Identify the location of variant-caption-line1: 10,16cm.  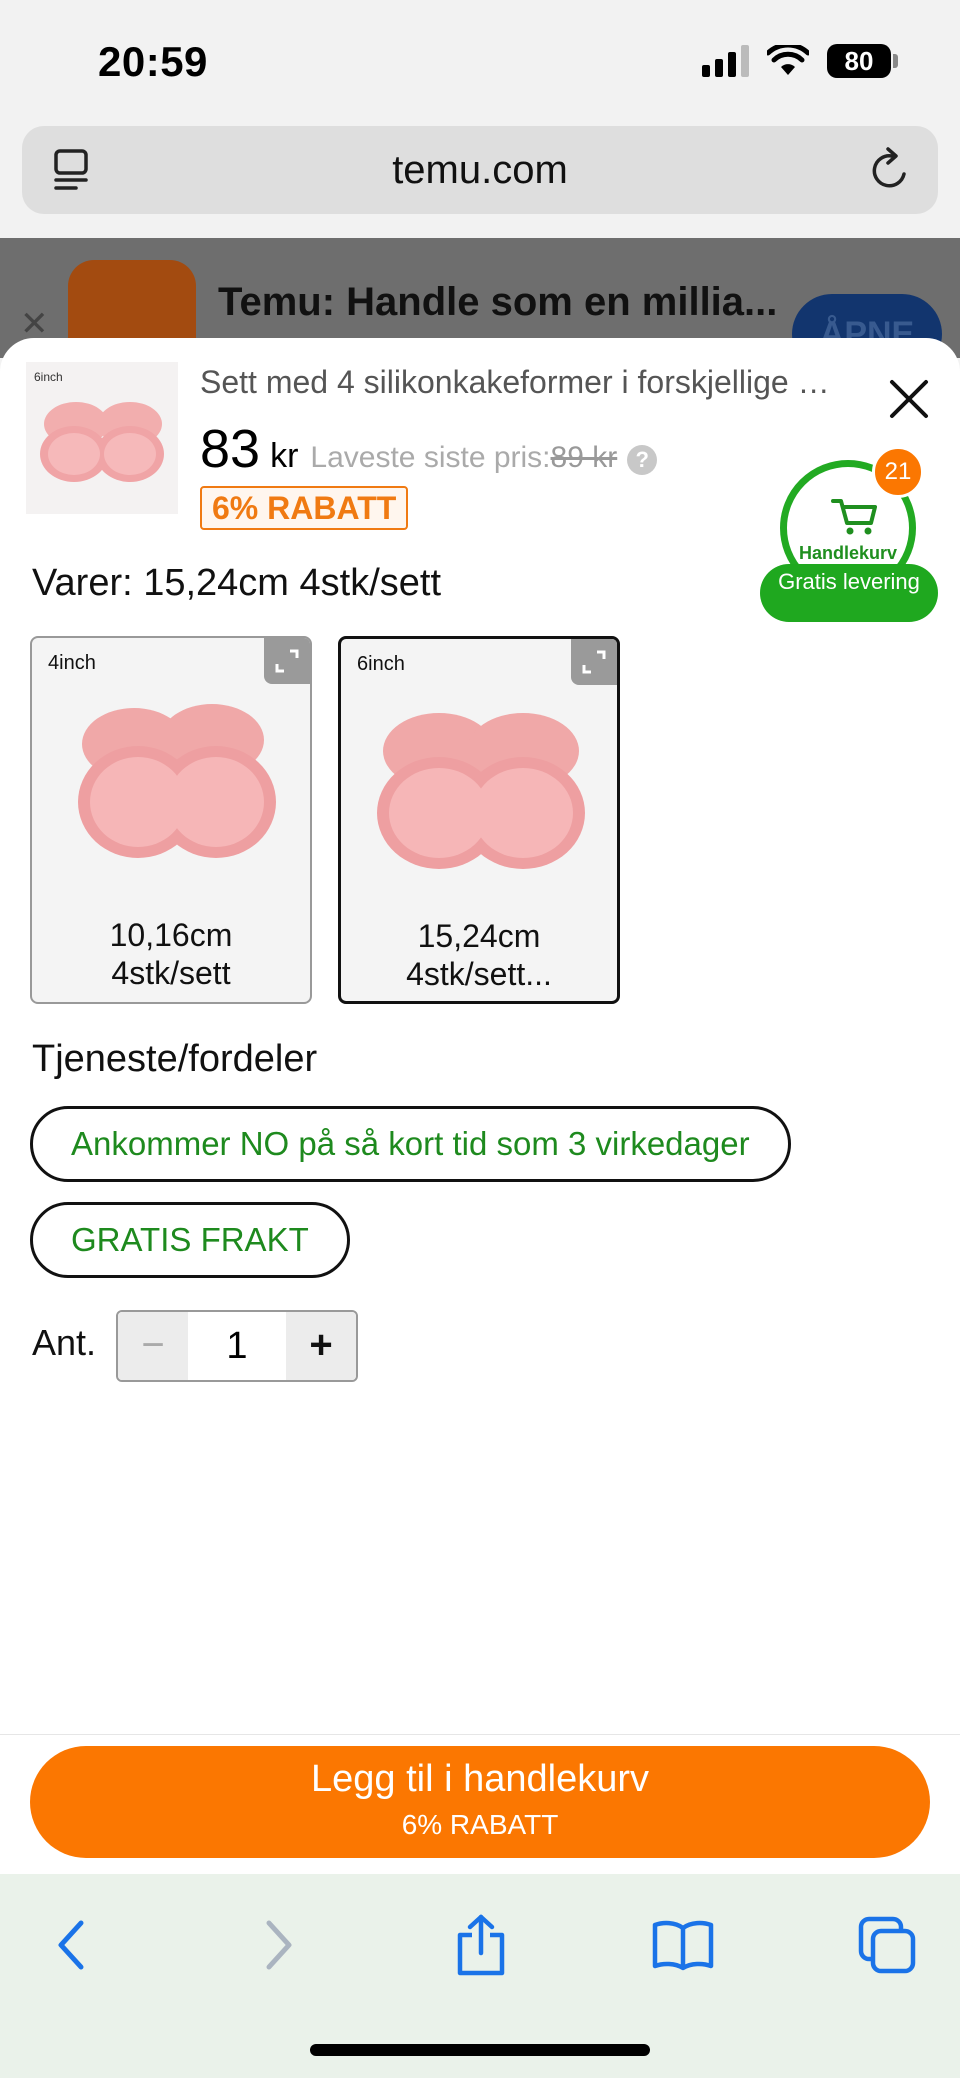
(171, 935).